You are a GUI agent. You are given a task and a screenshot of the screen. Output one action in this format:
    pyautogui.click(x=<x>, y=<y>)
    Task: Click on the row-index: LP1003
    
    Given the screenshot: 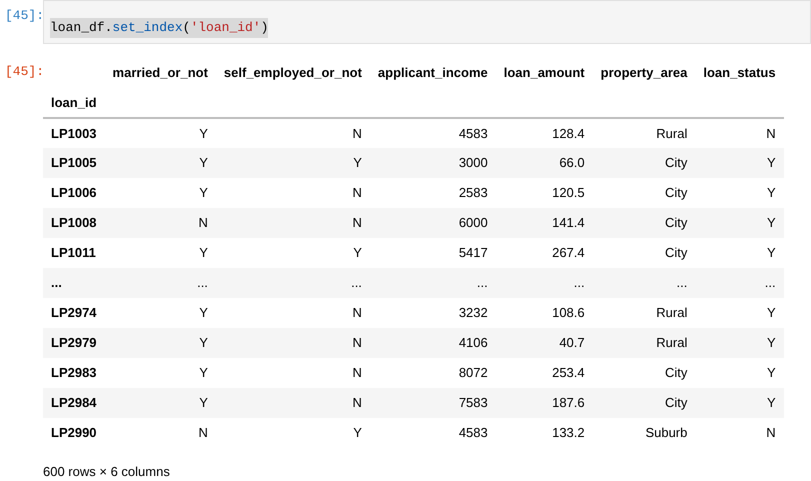 What is the action you would take?
    pyautogui.click(x=74, y=133)
    